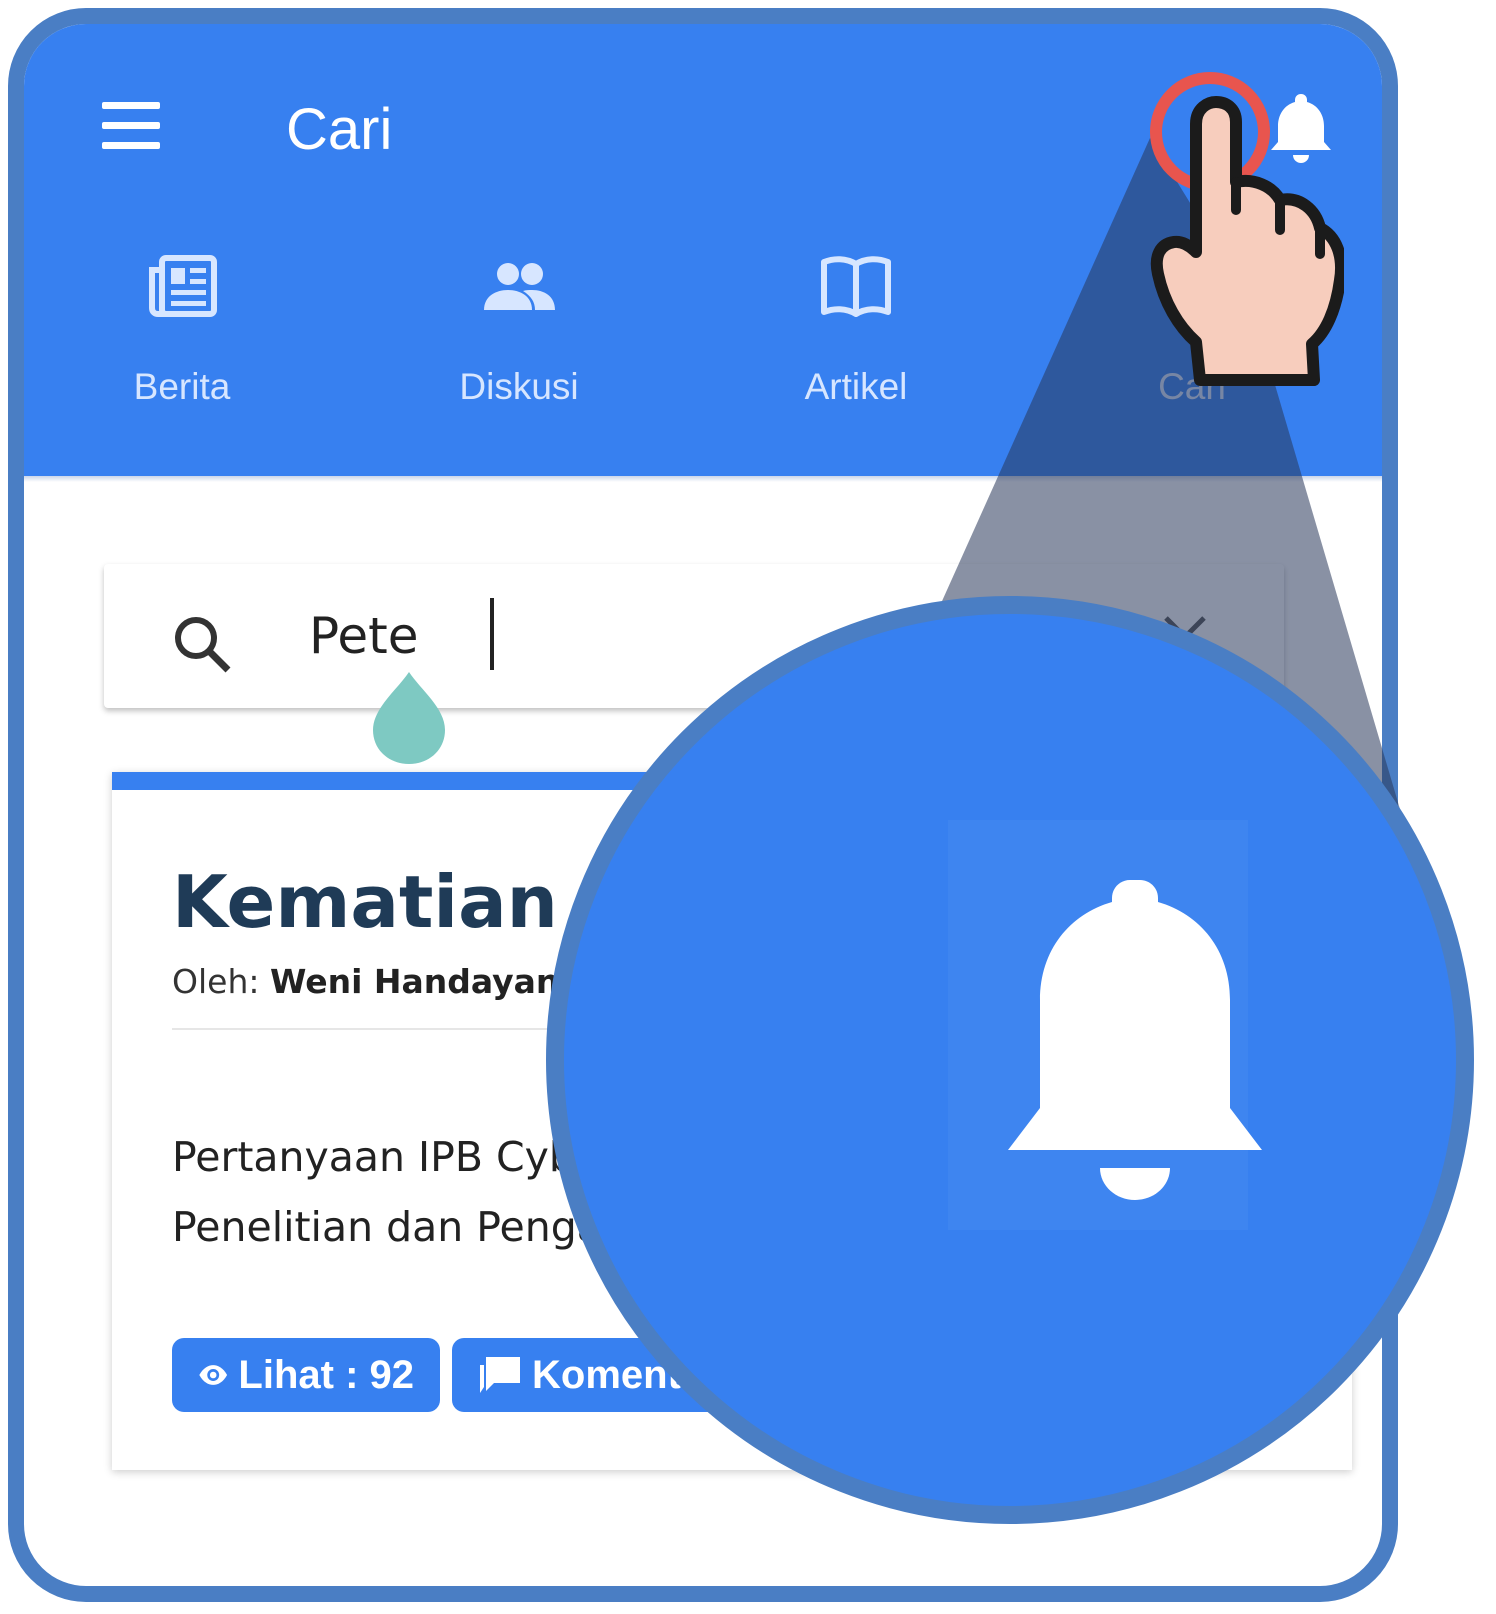 This screenshot has height=1614, width=1496. Describe the element at coordinates (856, 386) in the screenshot. I see `tab-label: Artikel` at that location.